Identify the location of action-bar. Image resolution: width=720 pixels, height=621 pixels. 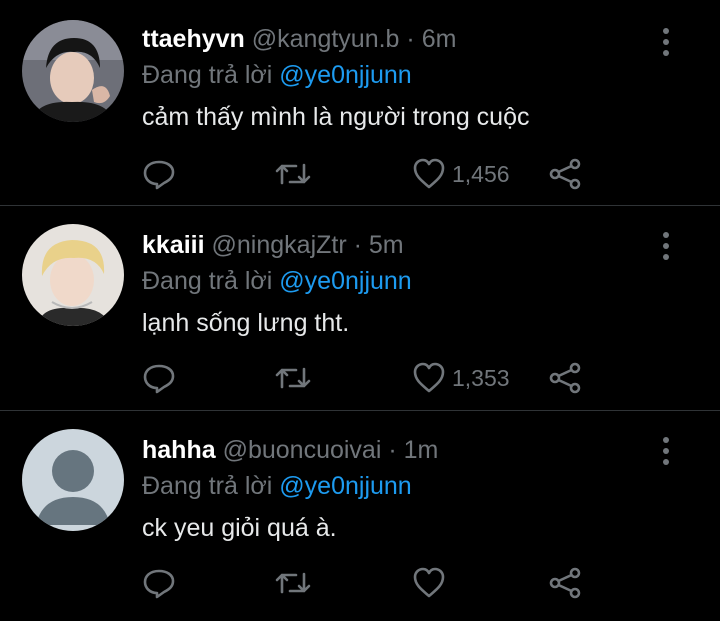
(367, 583).